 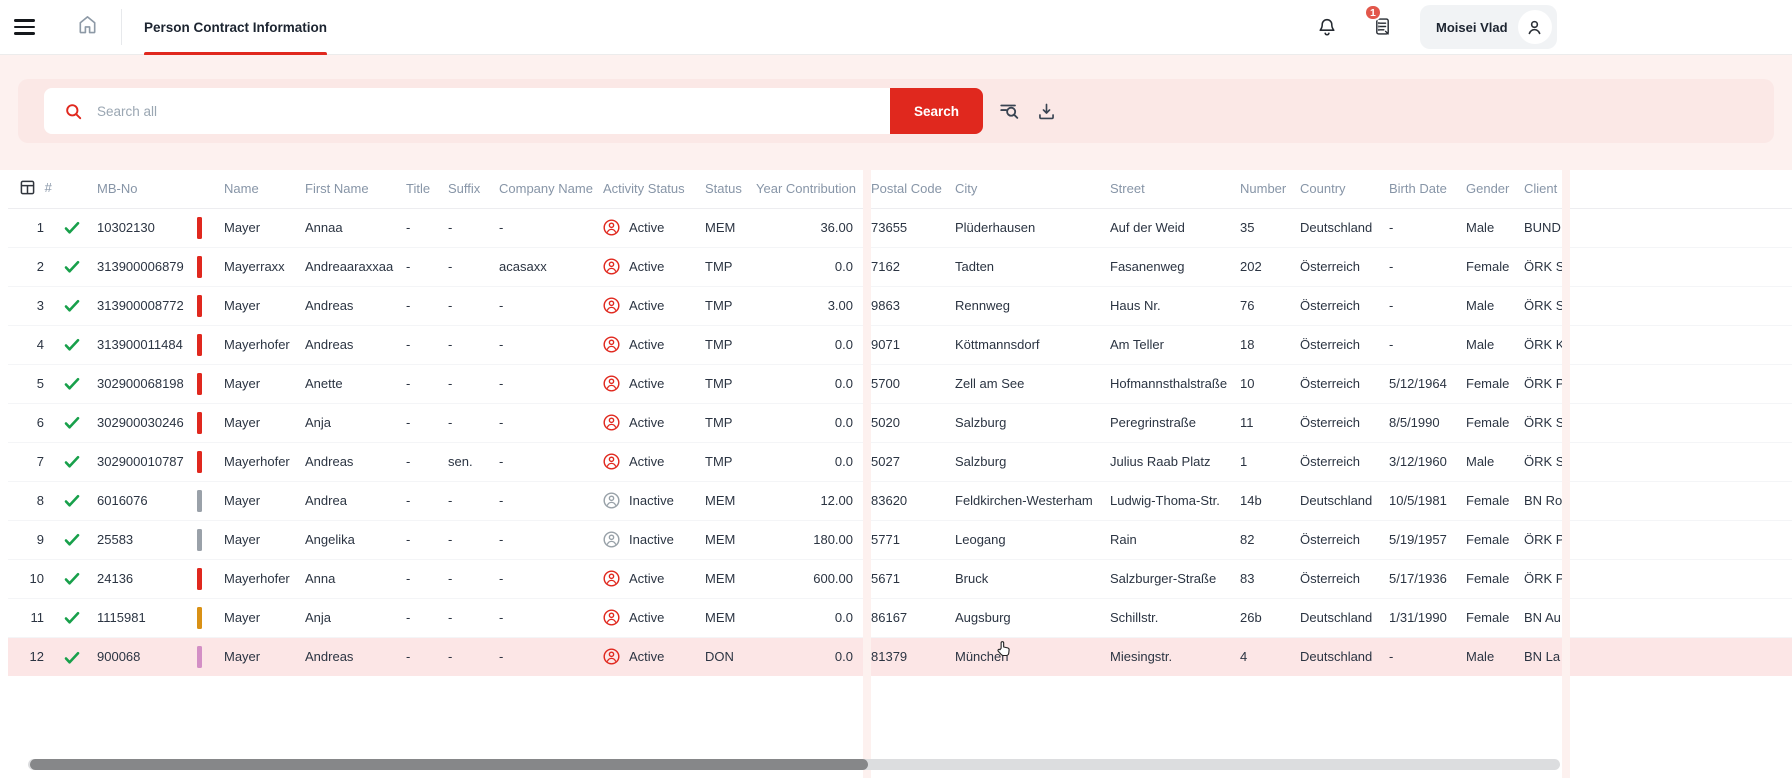 What do you see at coordinates (72, 267) in the screenshot?
I see `check-icon` at bounding box center [72, 267].